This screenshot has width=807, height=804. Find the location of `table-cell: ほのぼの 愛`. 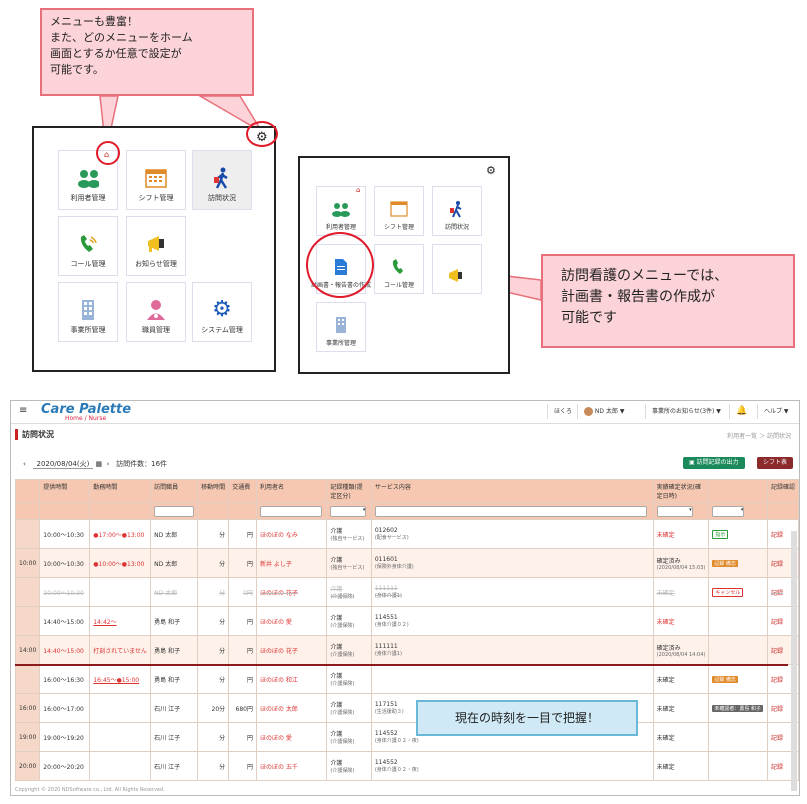

table-cell: ほのぼの 愛 is located at coordinates (291, 737).